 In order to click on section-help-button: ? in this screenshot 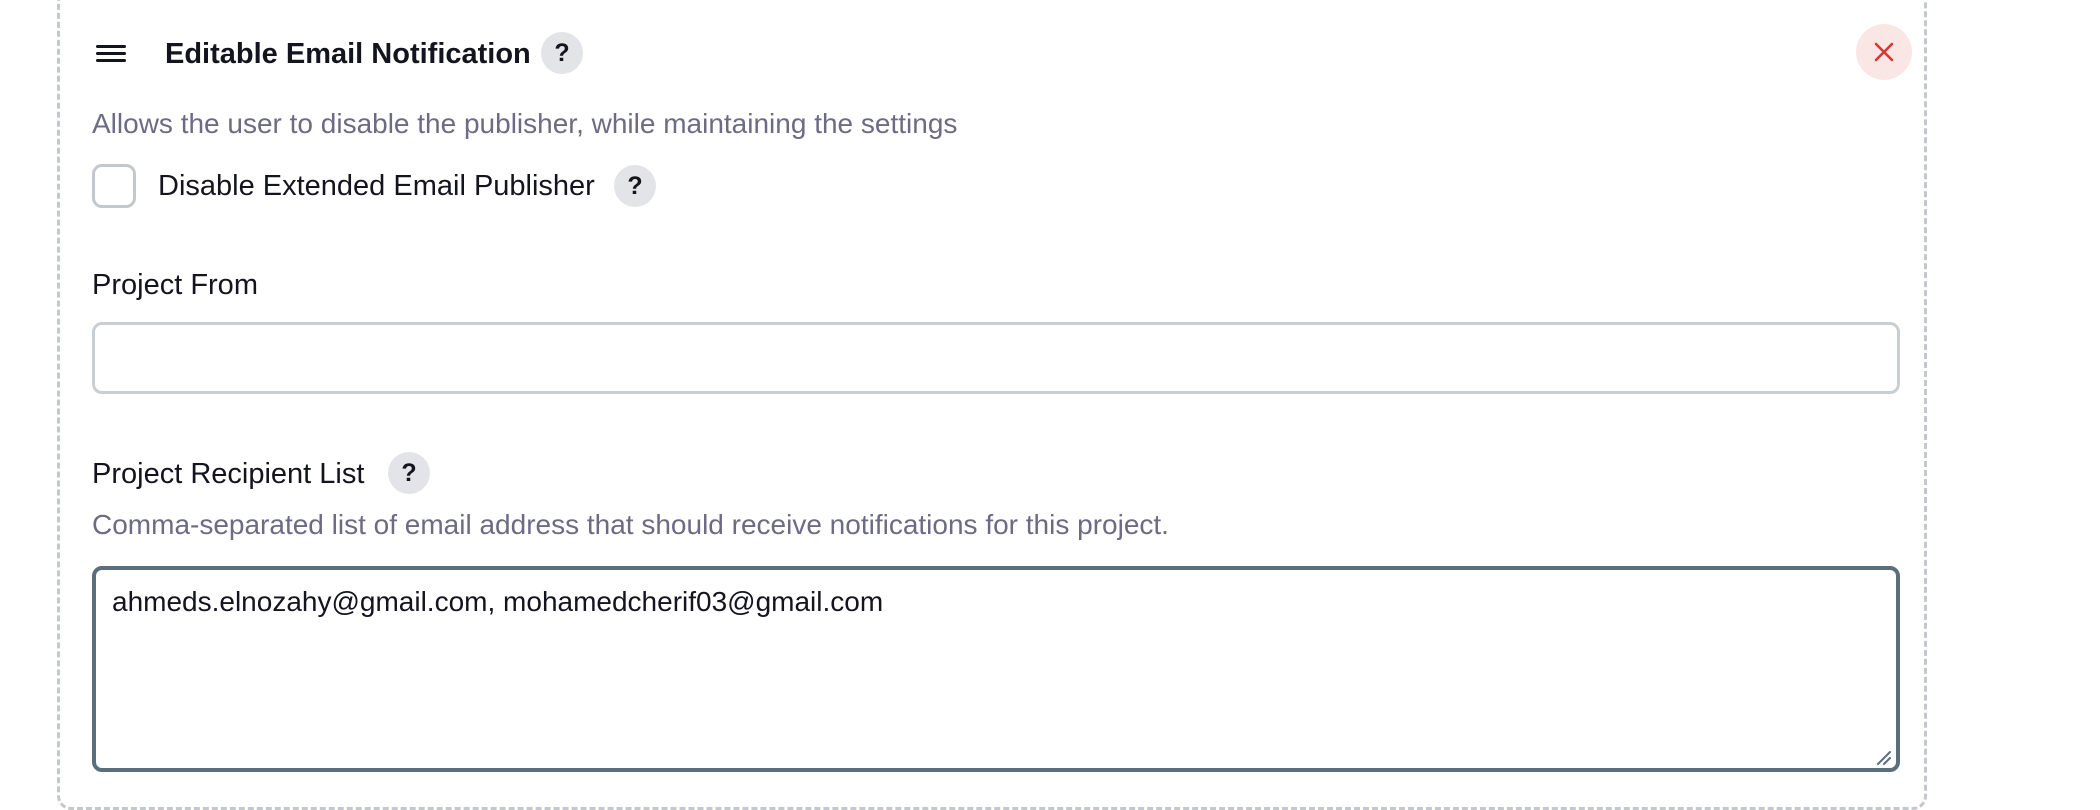, I will do `click(562, 53)`.